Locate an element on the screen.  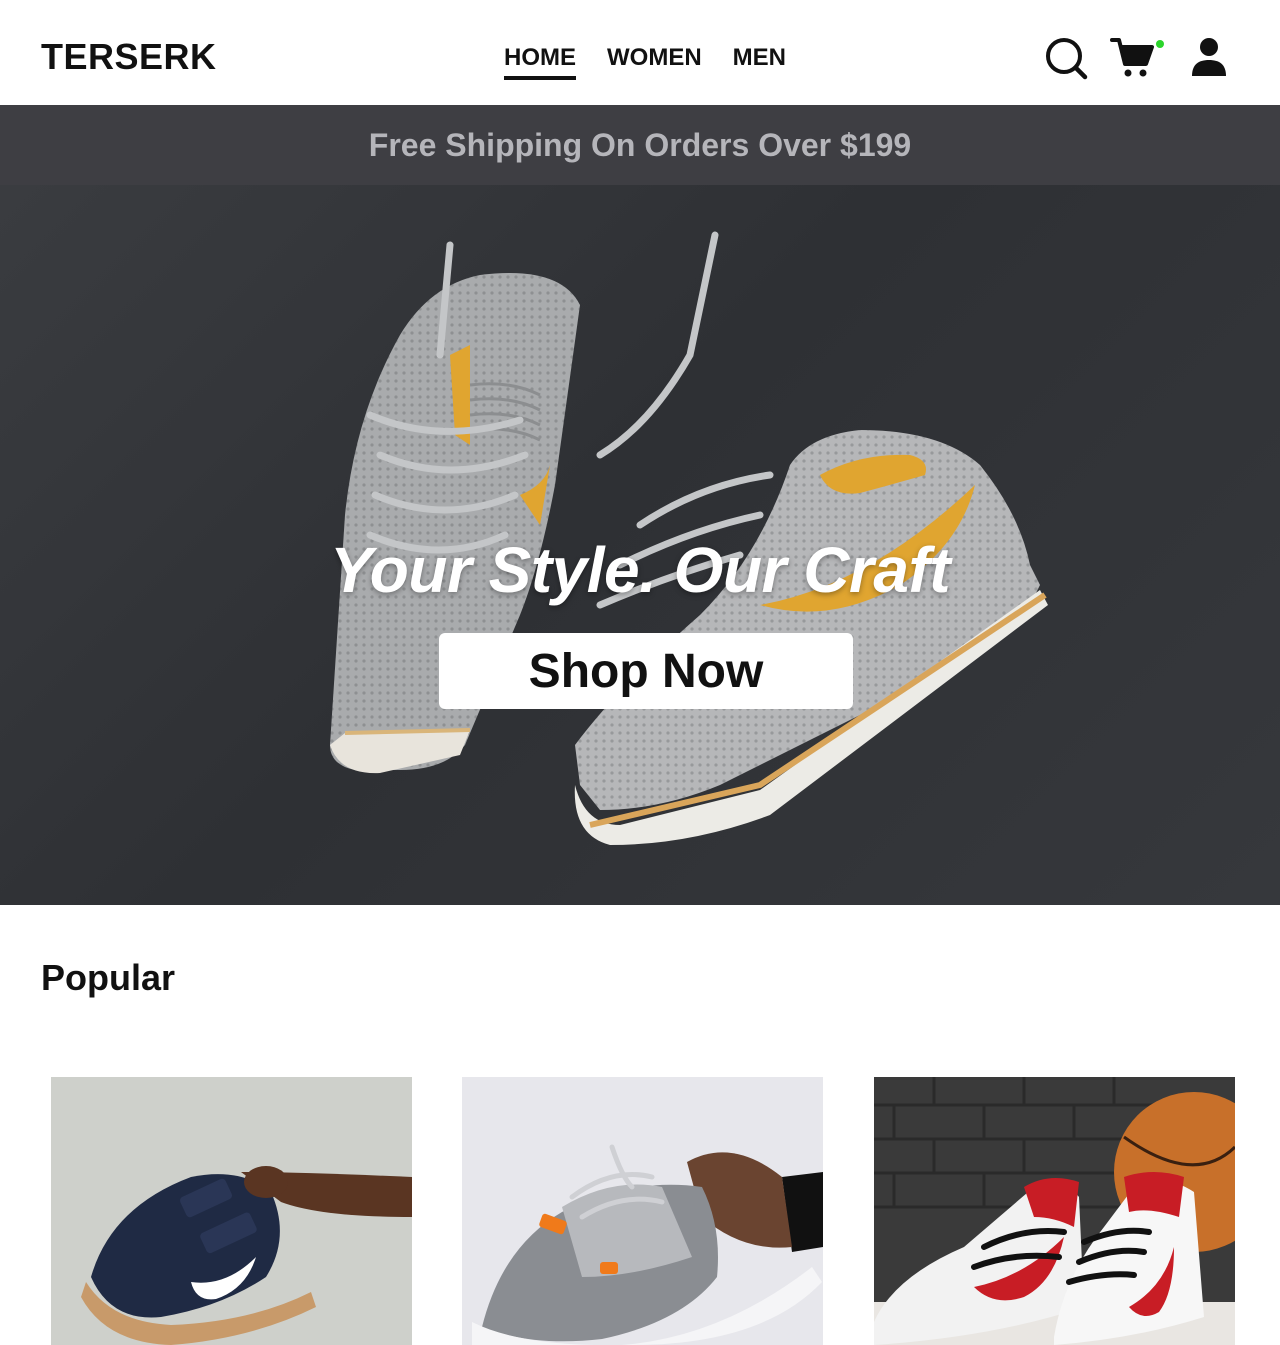
promo-banner: Free Shipping On Orders Over $199 is located at coordinates (640, 145).